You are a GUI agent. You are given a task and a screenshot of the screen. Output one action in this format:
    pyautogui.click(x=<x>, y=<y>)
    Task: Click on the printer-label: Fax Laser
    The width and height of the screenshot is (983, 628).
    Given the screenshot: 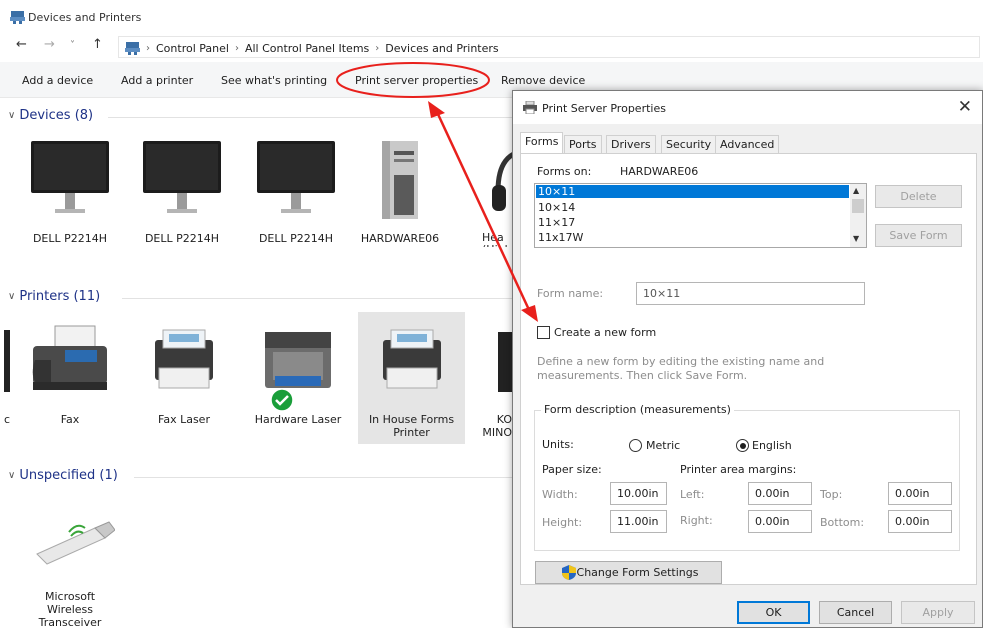 What is the action you would take?
    pyautogui.click(x=184, y=419)
    